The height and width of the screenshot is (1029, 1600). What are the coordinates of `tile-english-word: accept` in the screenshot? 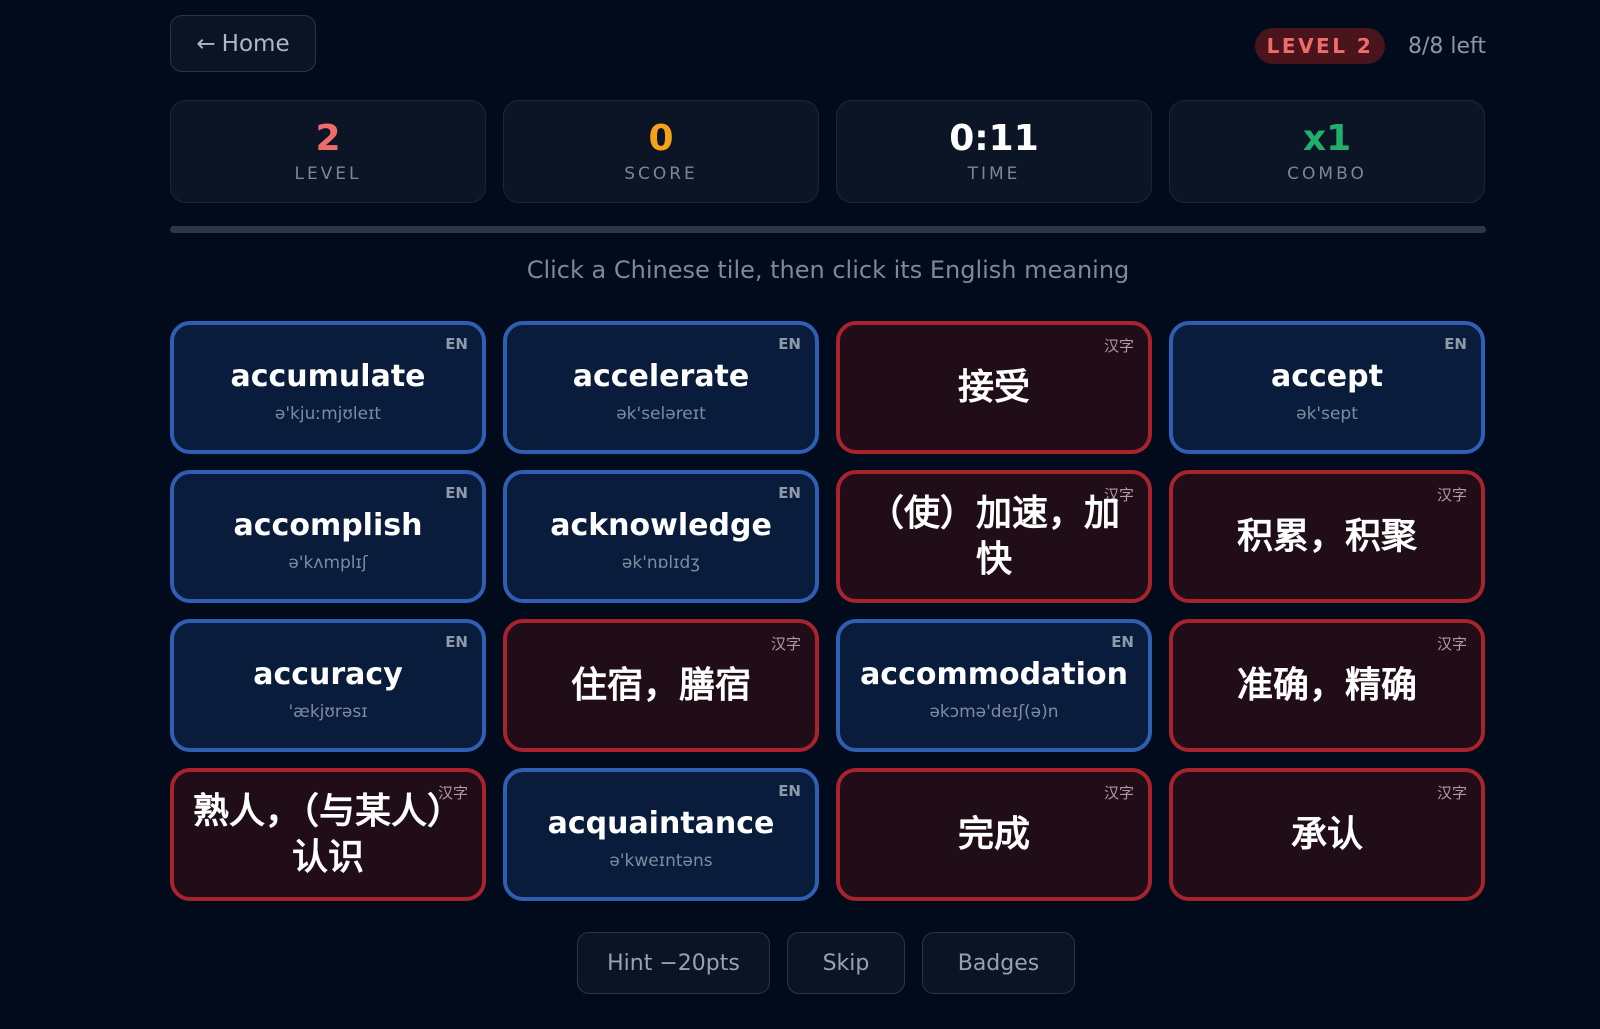 It's located at (1327, 376).